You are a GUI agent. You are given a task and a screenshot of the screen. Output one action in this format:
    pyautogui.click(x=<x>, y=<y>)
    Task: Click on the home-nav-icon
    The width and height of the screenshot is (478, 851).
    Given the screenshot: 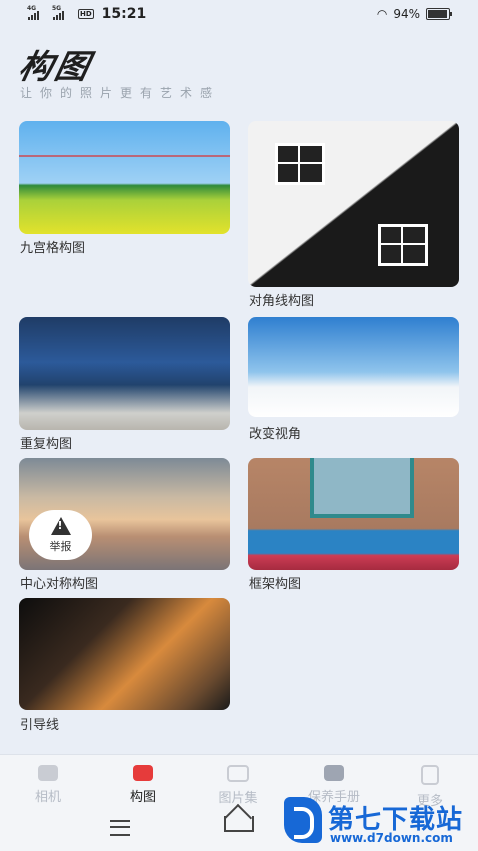 What is the action you would take?
    pyautogui.click(x=239, y=824)
    